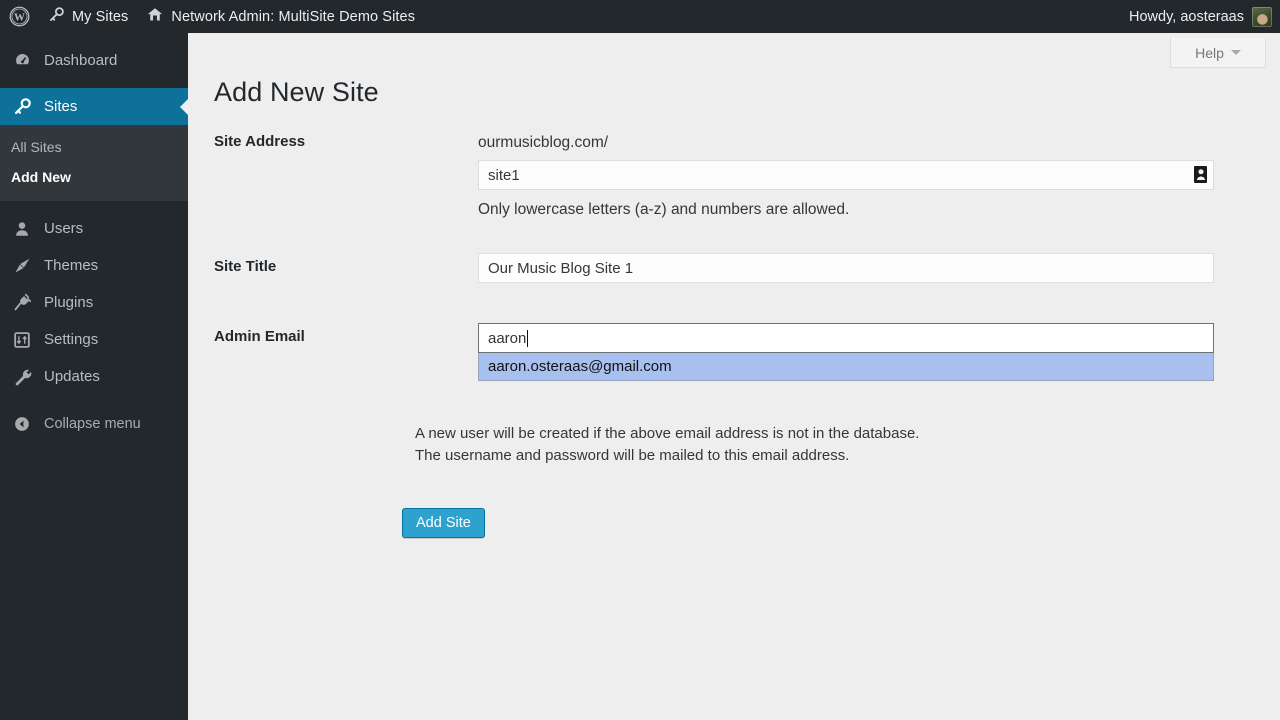 The height and width of the screenshot is (720, 1280). I want to click on collapse-menu-button: Collapse menu, so click(94, 424).